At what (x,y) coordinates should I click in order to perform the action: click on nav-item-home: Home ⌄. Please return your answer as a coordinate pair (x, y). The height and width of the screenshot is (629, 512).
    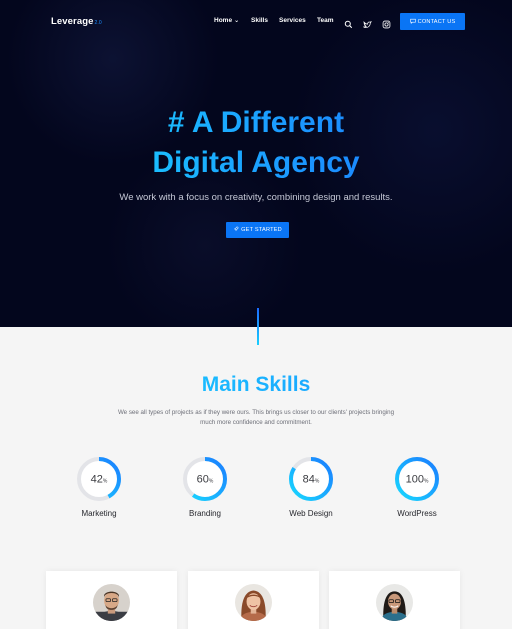
    Looking at the image, I should click on (226, 20).